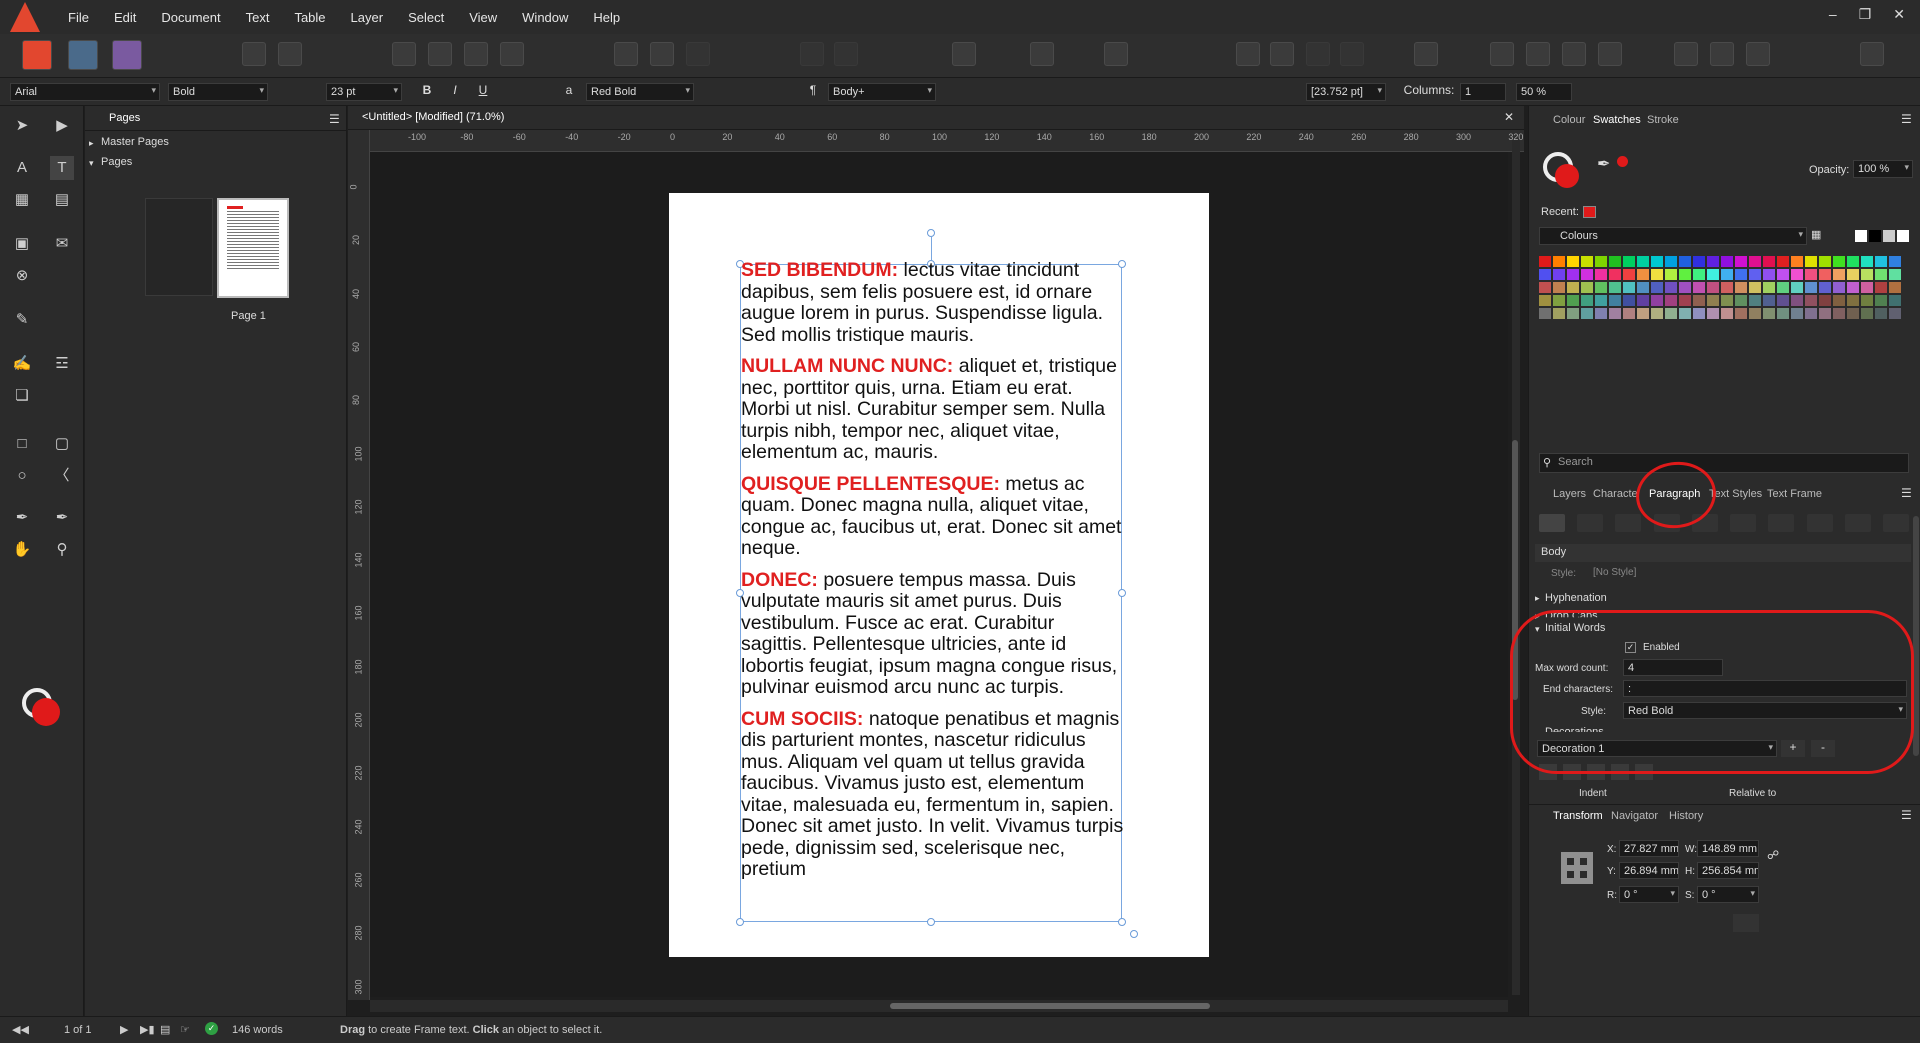  What do you see at coordinates (364, 92) in the screenshot?
I see `font-size-field: 23 pt ▾` at bounding box center [364, 92].